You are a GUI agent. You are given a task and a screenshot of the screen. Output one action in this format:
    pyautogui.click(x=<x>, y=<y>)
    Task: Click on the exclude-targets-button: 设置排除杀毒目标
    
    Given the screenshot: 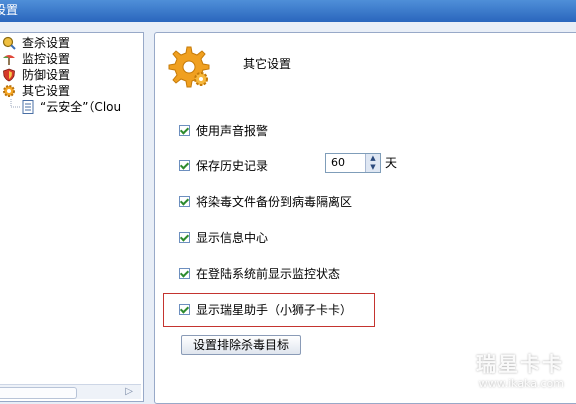 What is the action you would take?
    pyautogui.click(x=241, y=345)
    